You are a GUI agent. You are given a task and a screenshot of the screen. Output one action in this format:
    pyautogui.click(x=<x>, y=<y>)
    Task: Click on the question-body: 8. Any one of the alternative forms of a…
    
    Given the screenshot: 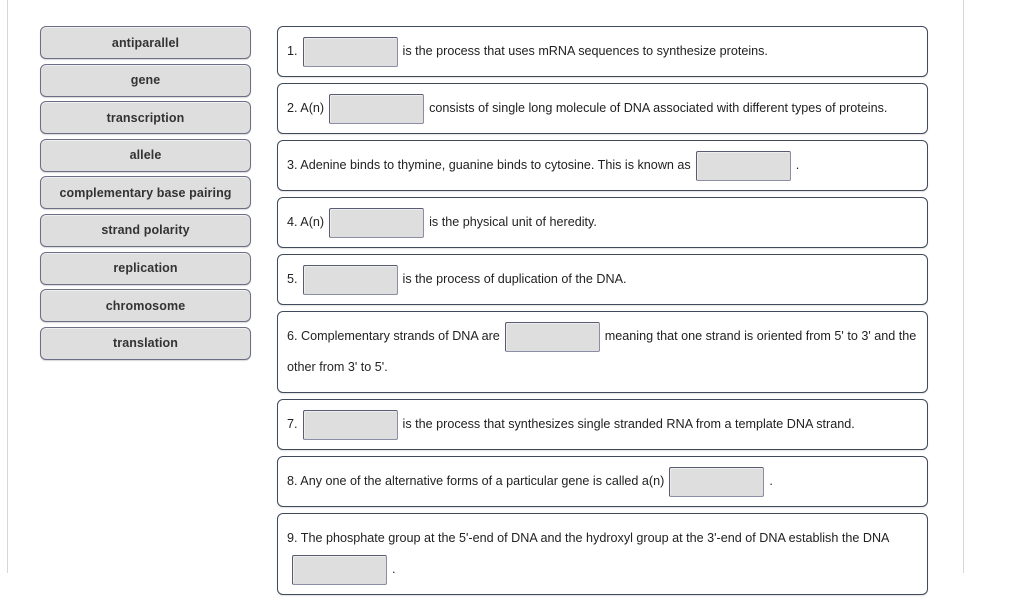 What is the action you would take?
    pyautogui.click(x=602, y=481)
    